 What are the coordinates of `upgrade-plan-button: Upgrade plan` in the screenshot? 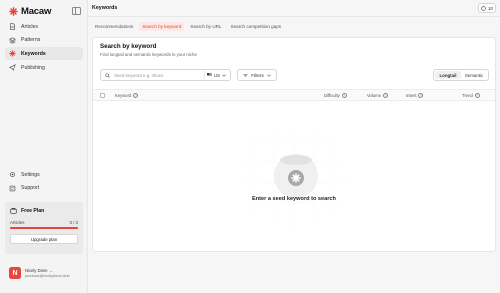 It's located at (44, 239).